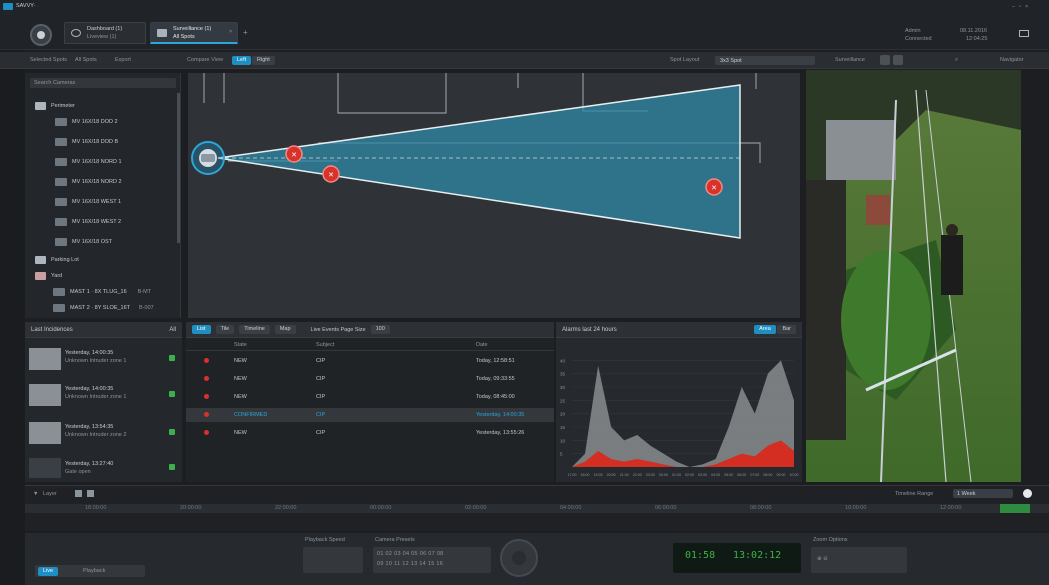 This screenshot has width=1049, height=585. I want to click on timeline-tick-label: 00:00:00, so click(381, 508).